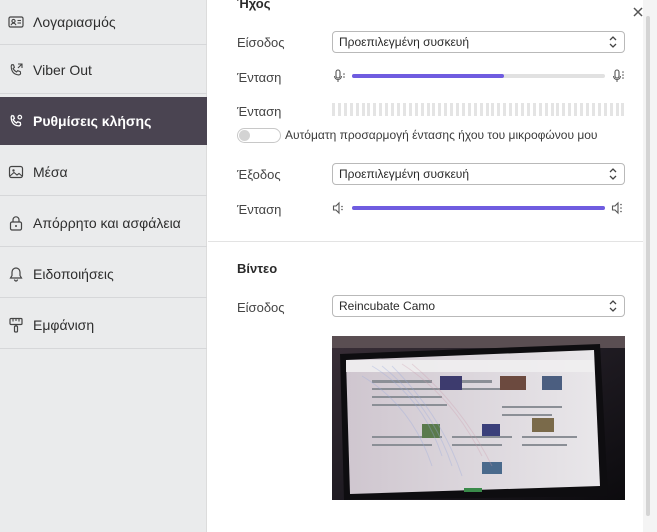 This screenshot has height=532, width=657. I want to click on toggle-knob, so click(244, 135).